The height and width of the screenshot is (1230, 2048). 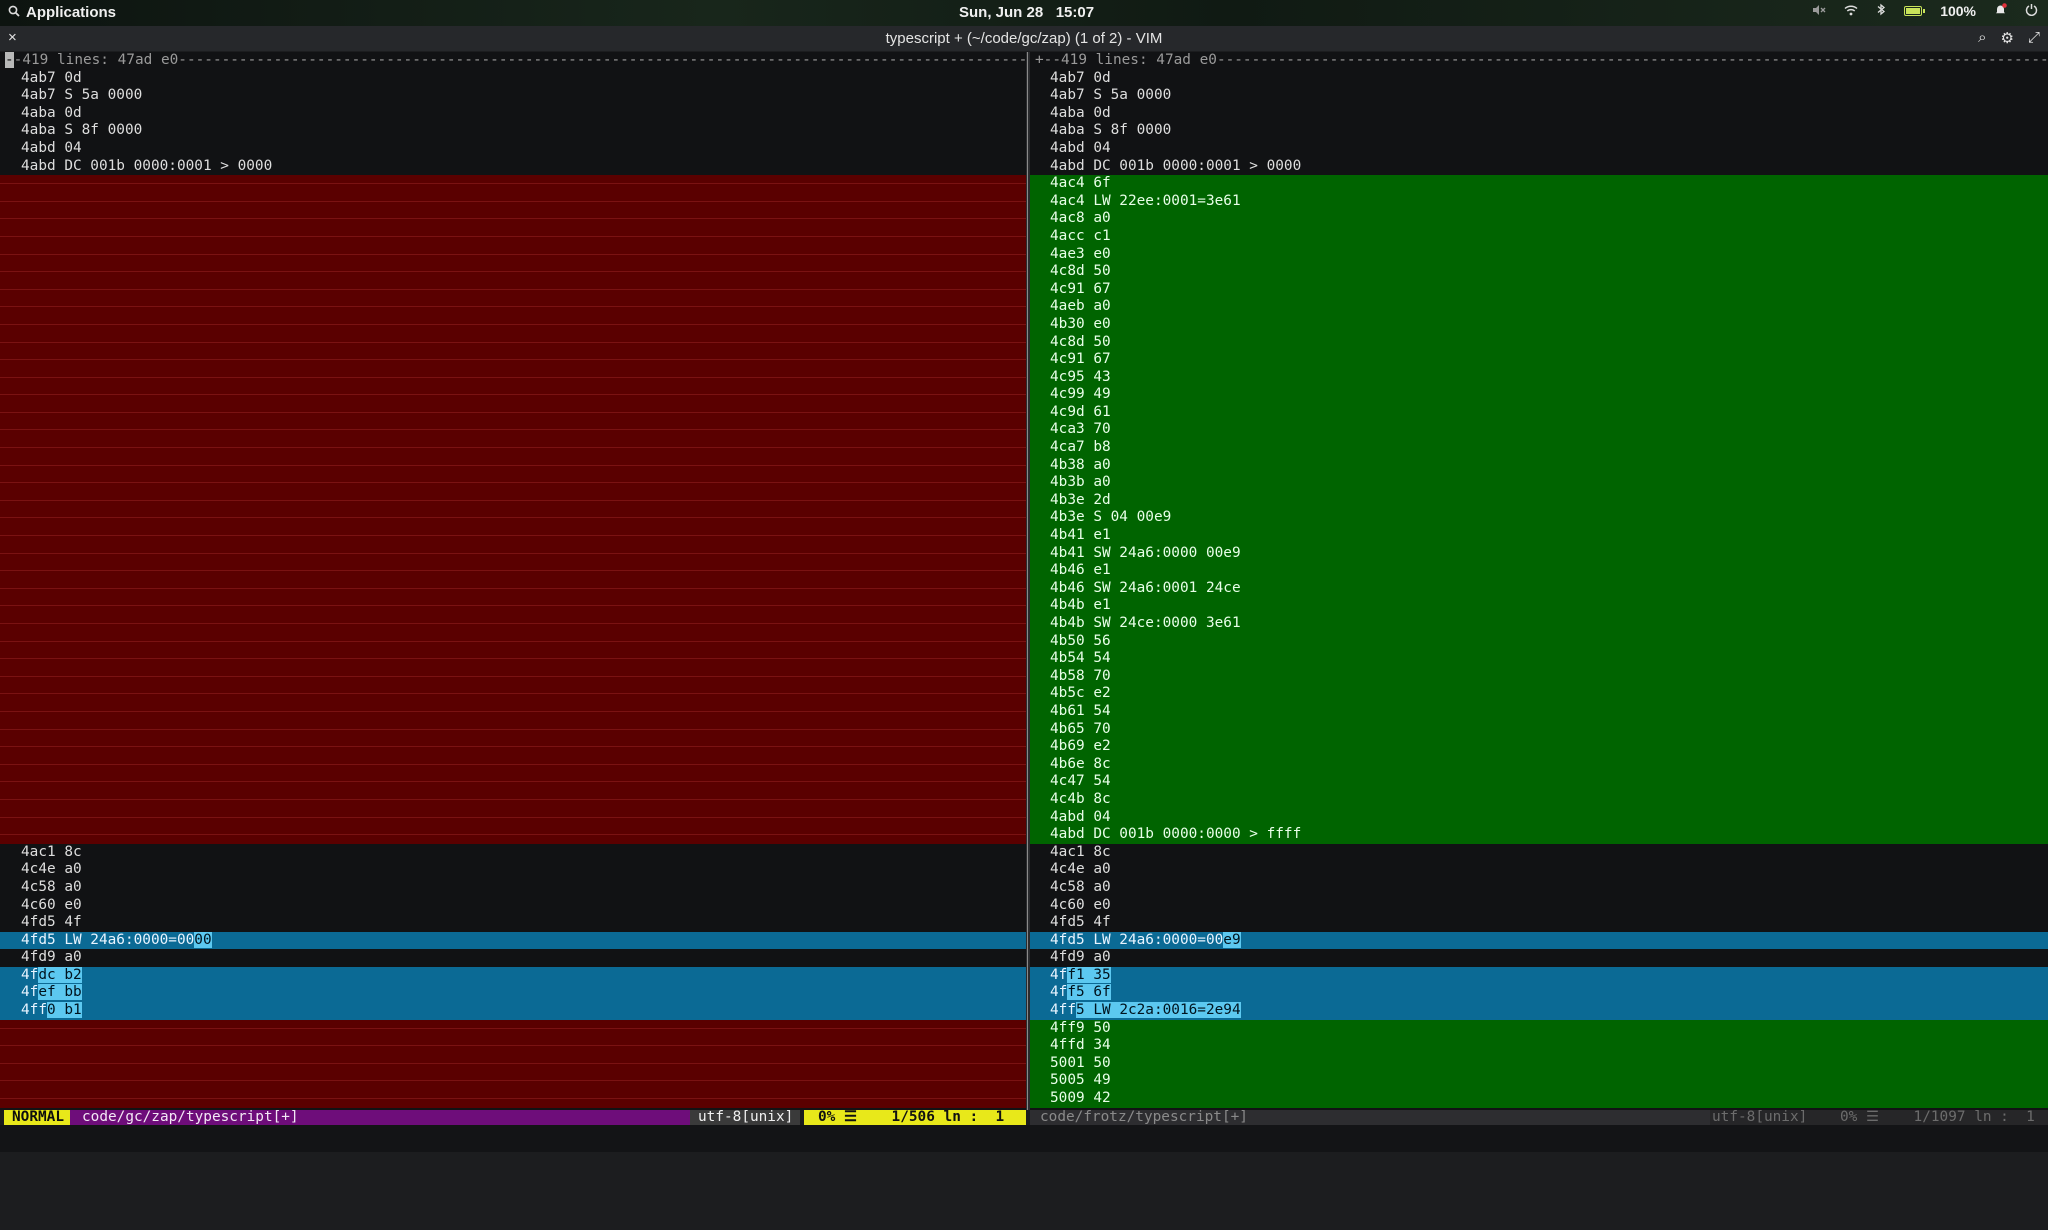 I want to click on added-line: 4ac4 6f, so click(x=1539, y=184).